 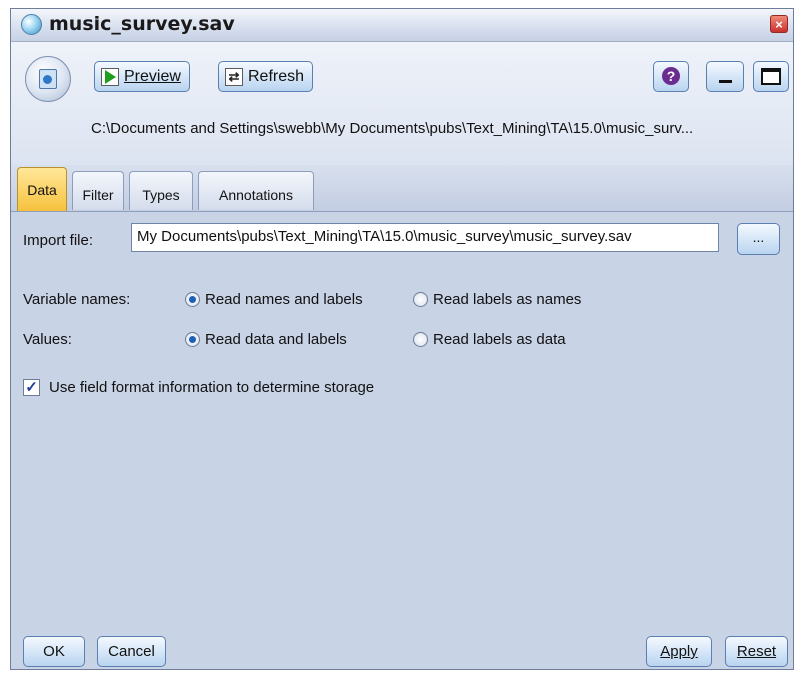 I want to click on values-label: Values:, so click(x=47, y=339).